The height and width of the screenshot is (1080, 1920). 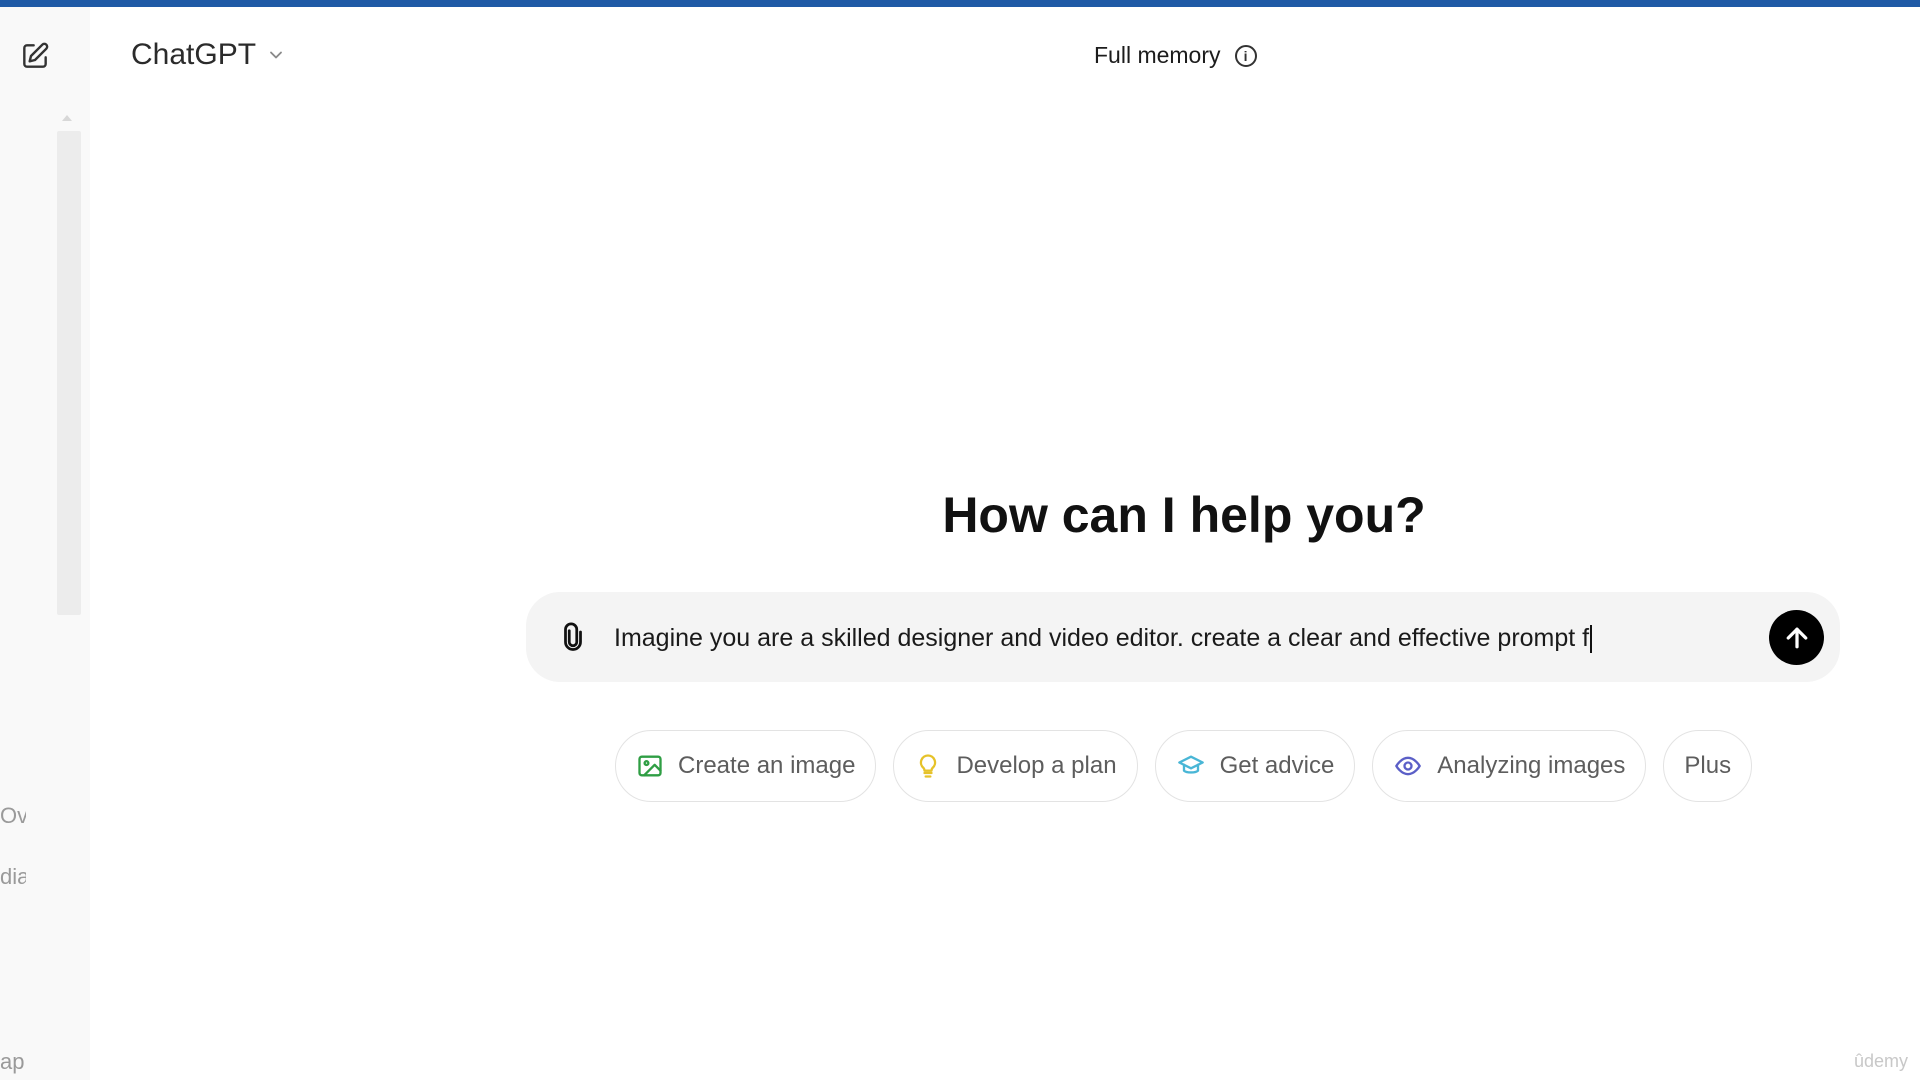 I want to click on memory-status: Full memory i, so click(x=1175, y=55).